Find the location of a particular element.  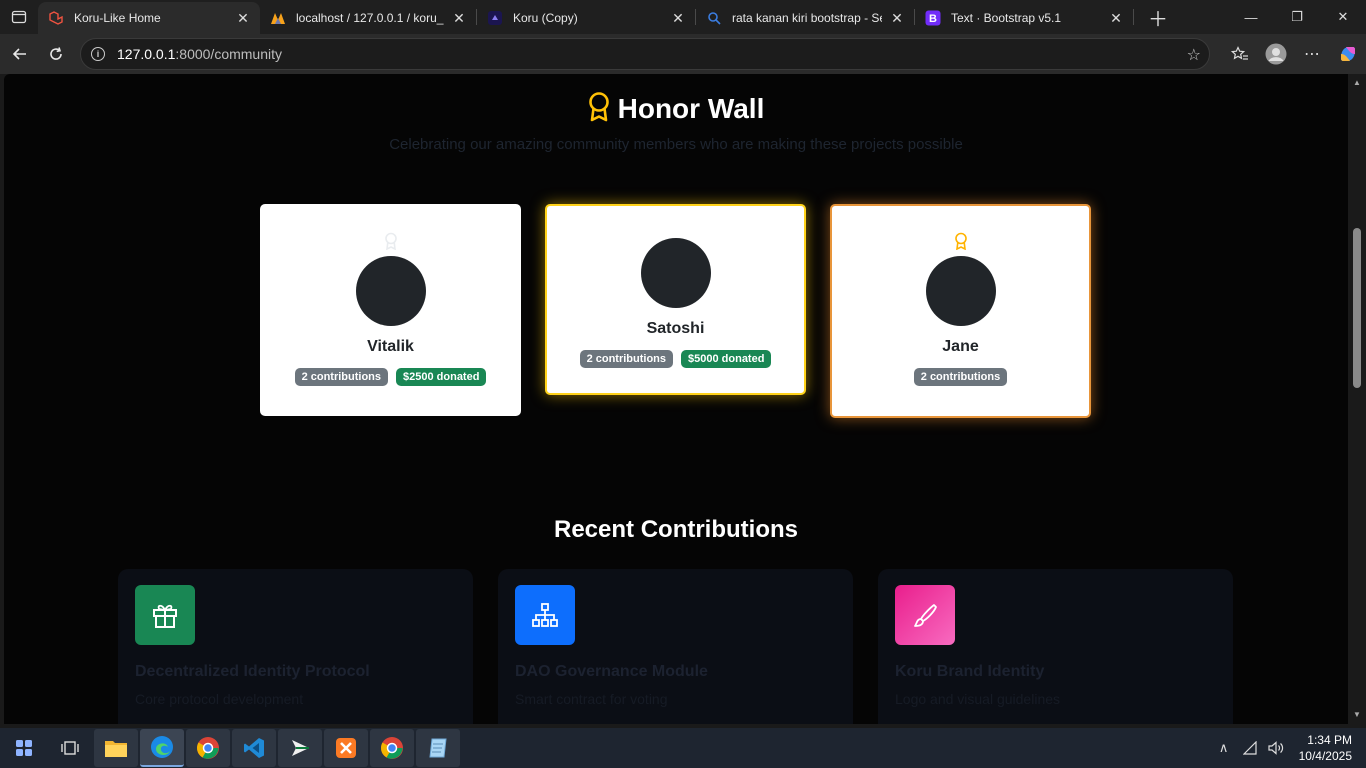

network-icon is located at coordinates (1250, 748).